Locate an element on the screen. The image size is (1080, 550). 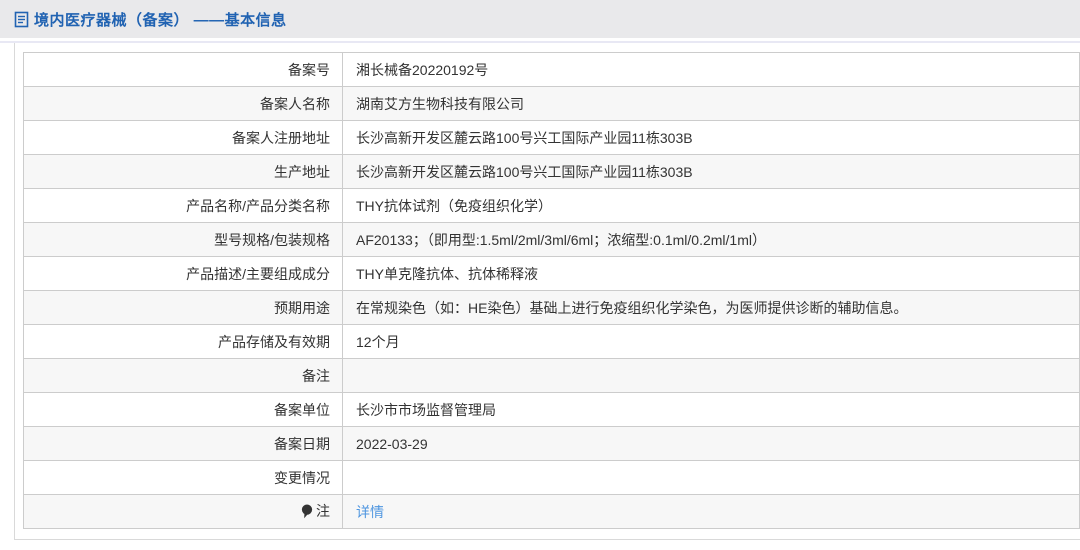
row-label: 注 is located at coordinates (323, 511).